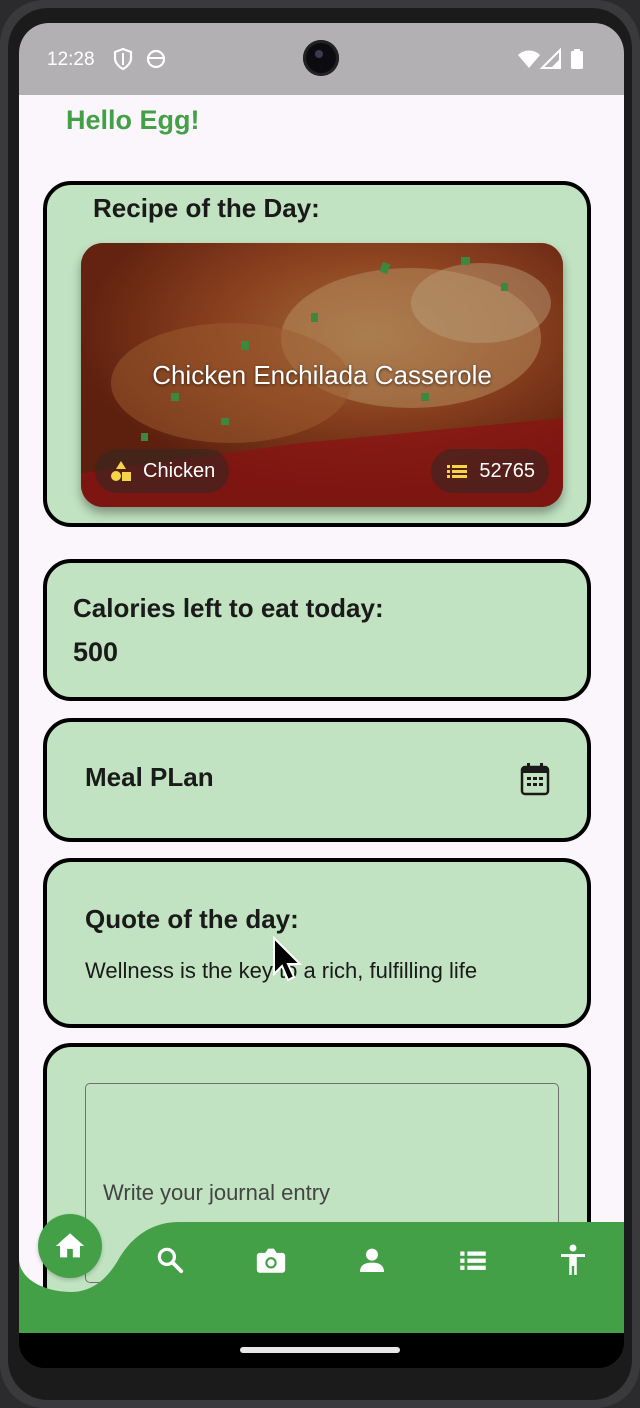  I want to click on journal-placeholder: Write your journal entry, so click(217, 1192).